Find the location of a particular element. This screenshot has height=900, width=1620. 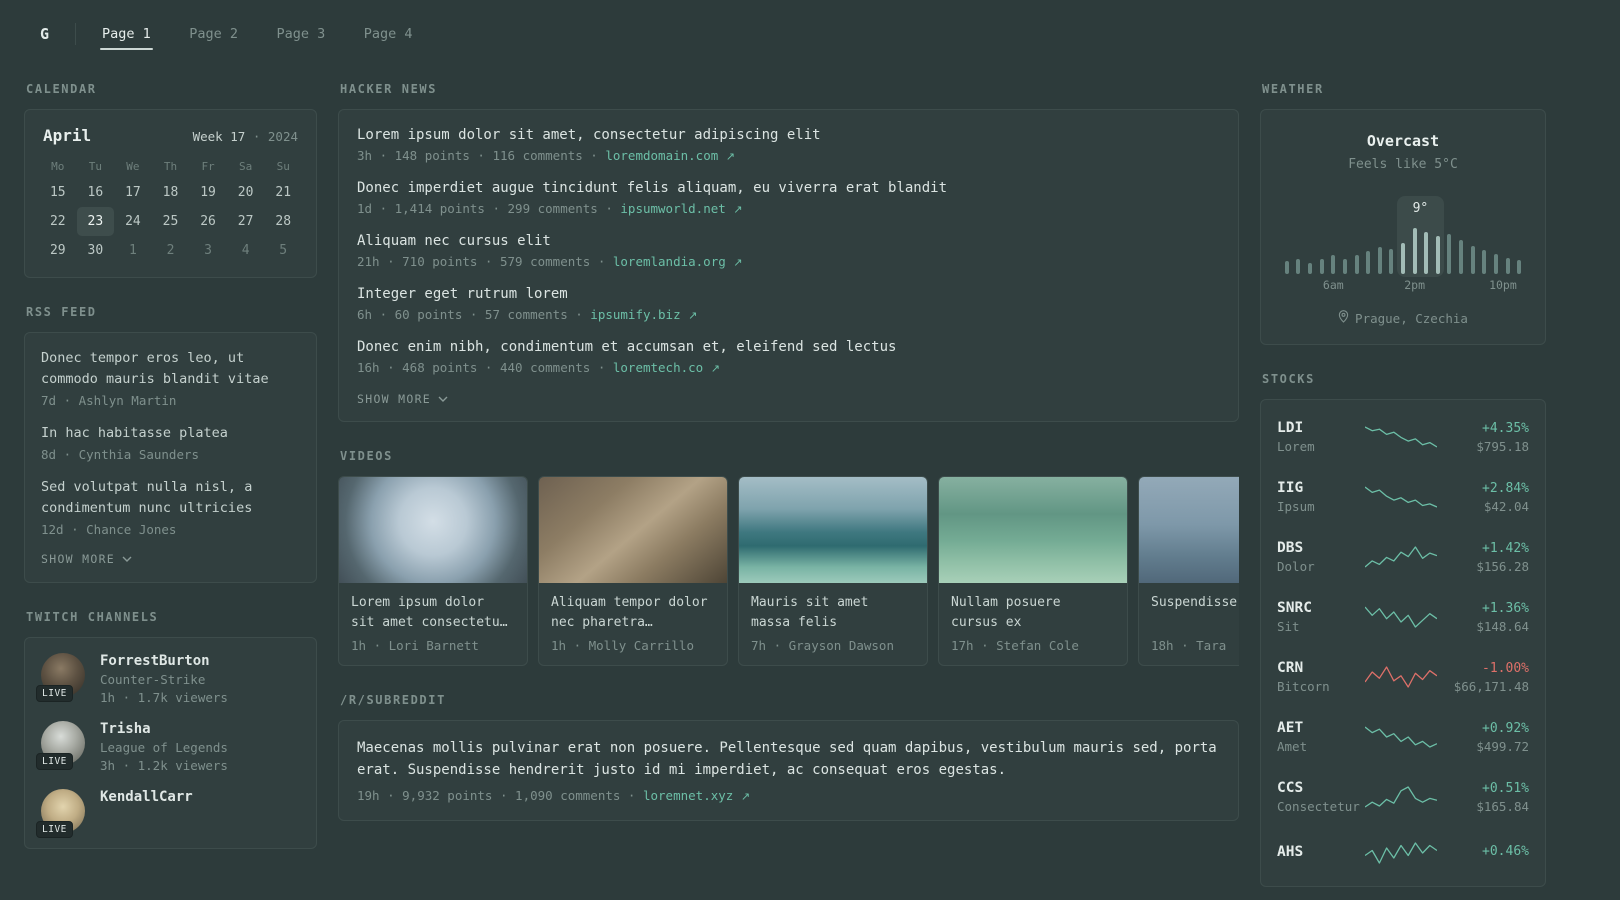

hn-story-source-link: loremlandia.org ↗ is located at coordinates (678, 261).